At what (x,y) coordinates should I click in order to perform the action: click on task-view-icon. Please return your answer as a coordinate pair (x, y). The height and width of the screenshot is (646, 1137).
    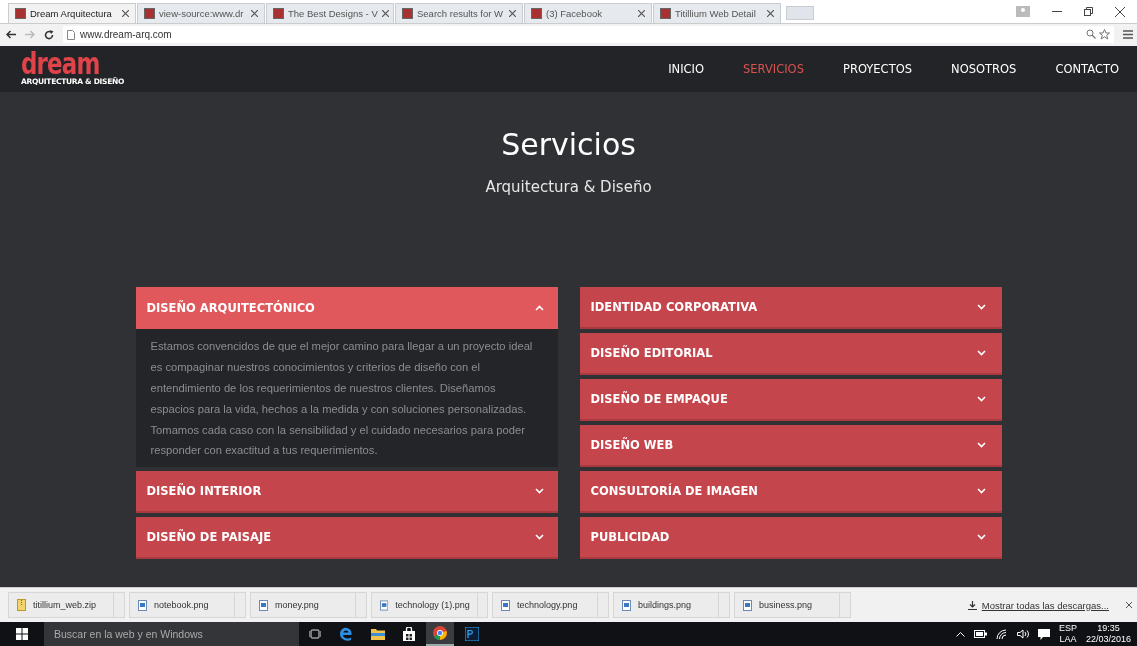
    Looking at the image, I should click on (315, 634).